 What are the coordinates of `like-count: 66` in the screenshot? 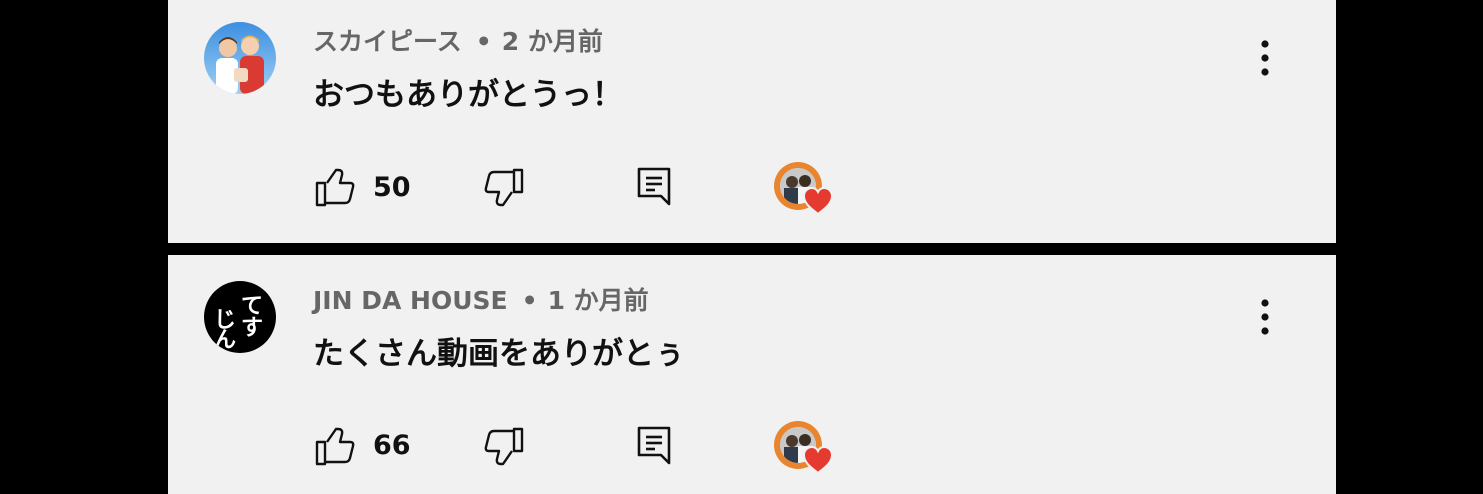 It's located at (392, 445).